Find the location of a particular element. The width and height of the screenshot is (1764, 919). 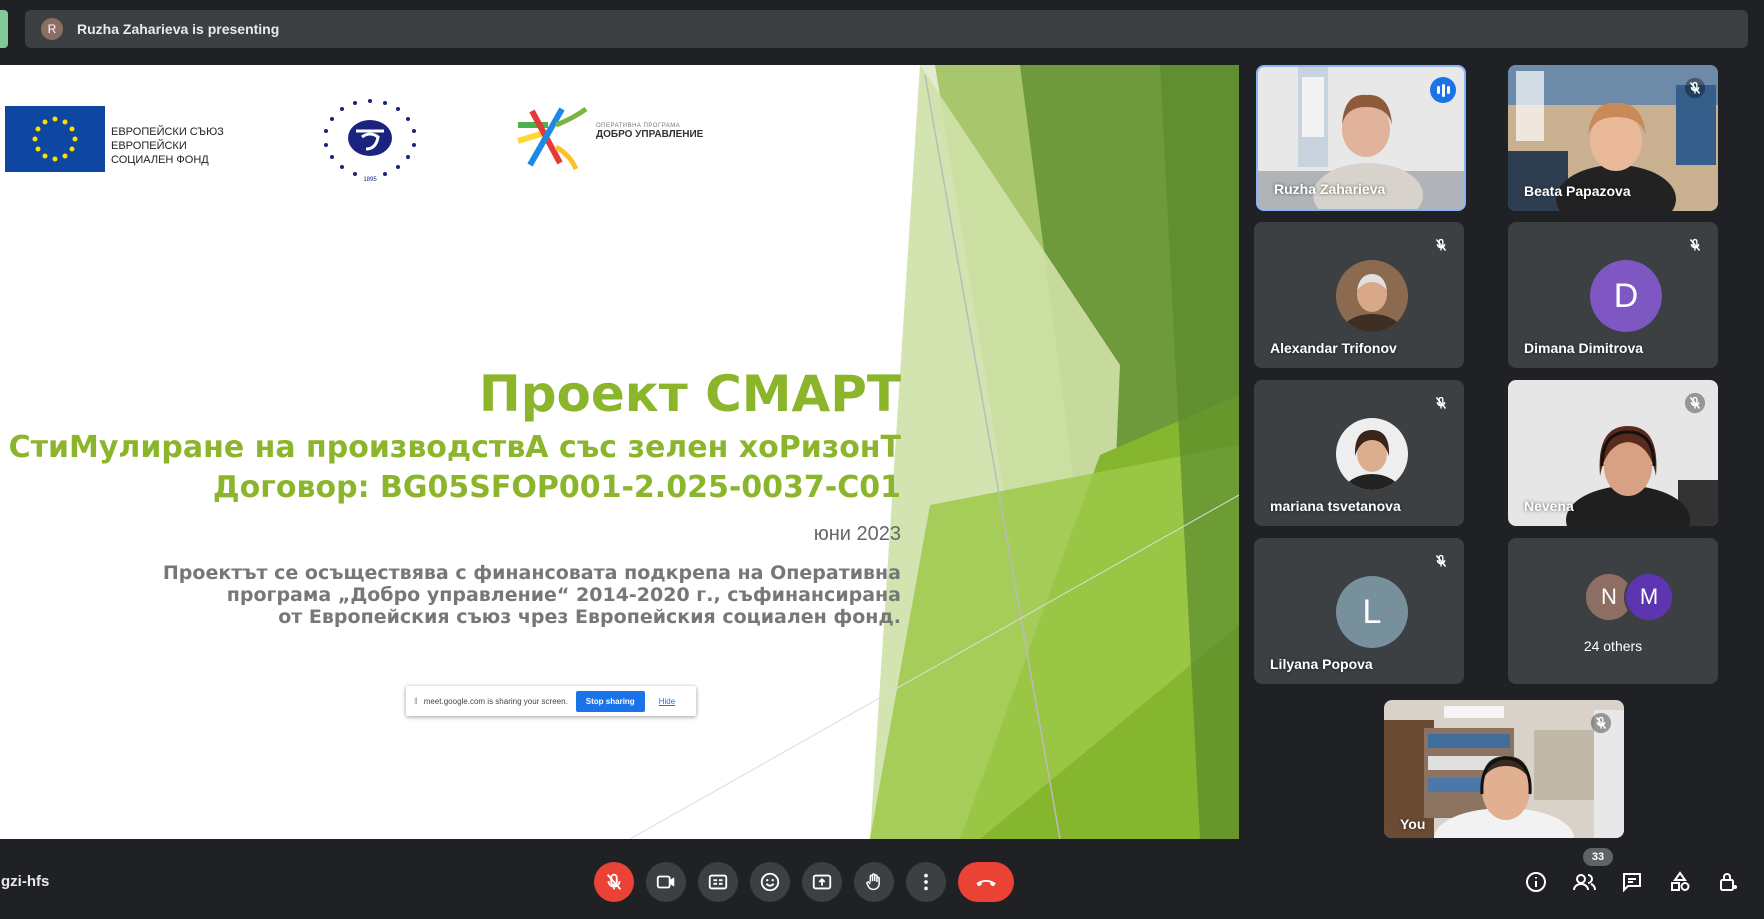

activities-icon is located at coordinates (1680, 881).